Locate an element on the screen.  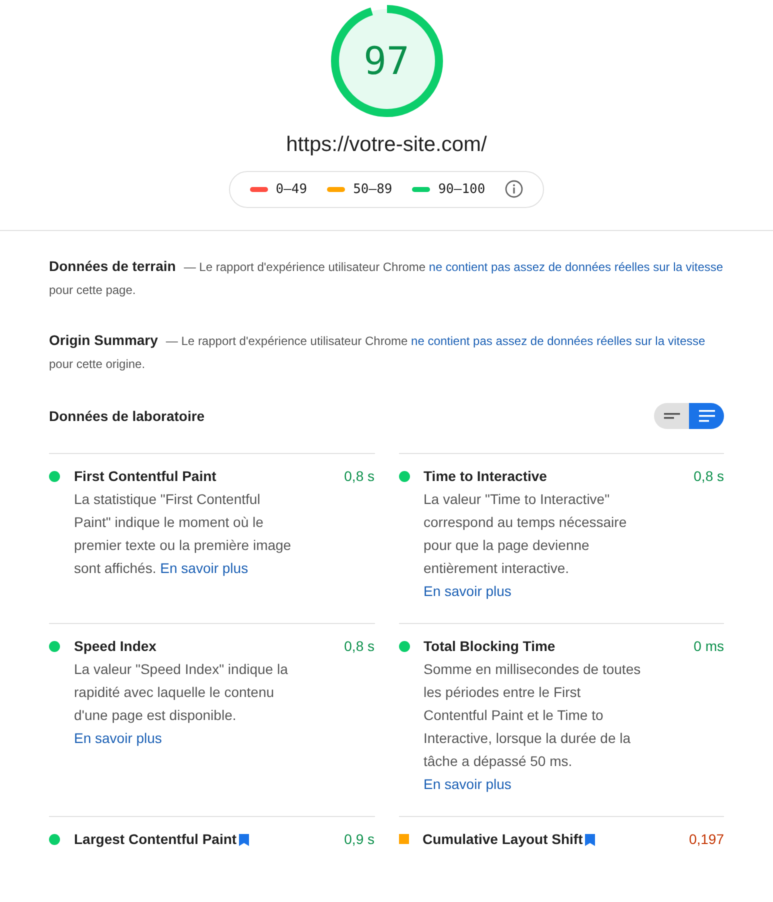
metric-name: Total Blocking Time is located at coordinates (490, 646).